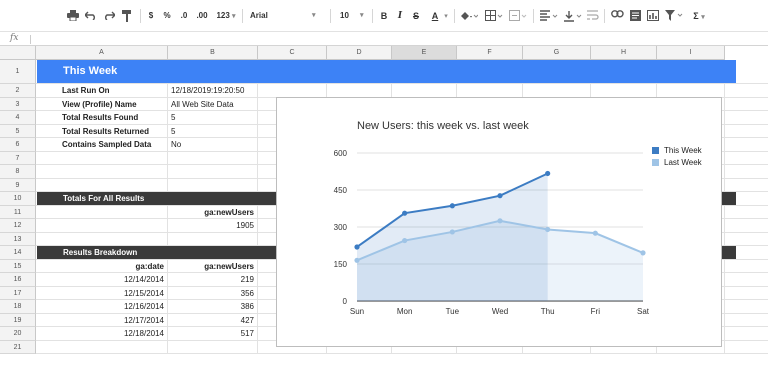 This screenshot has width=768, height=375. What do you see at coordinates (400, 16) in the screenshot?
I see `italic-button: I` at bounding box center [400, 16].